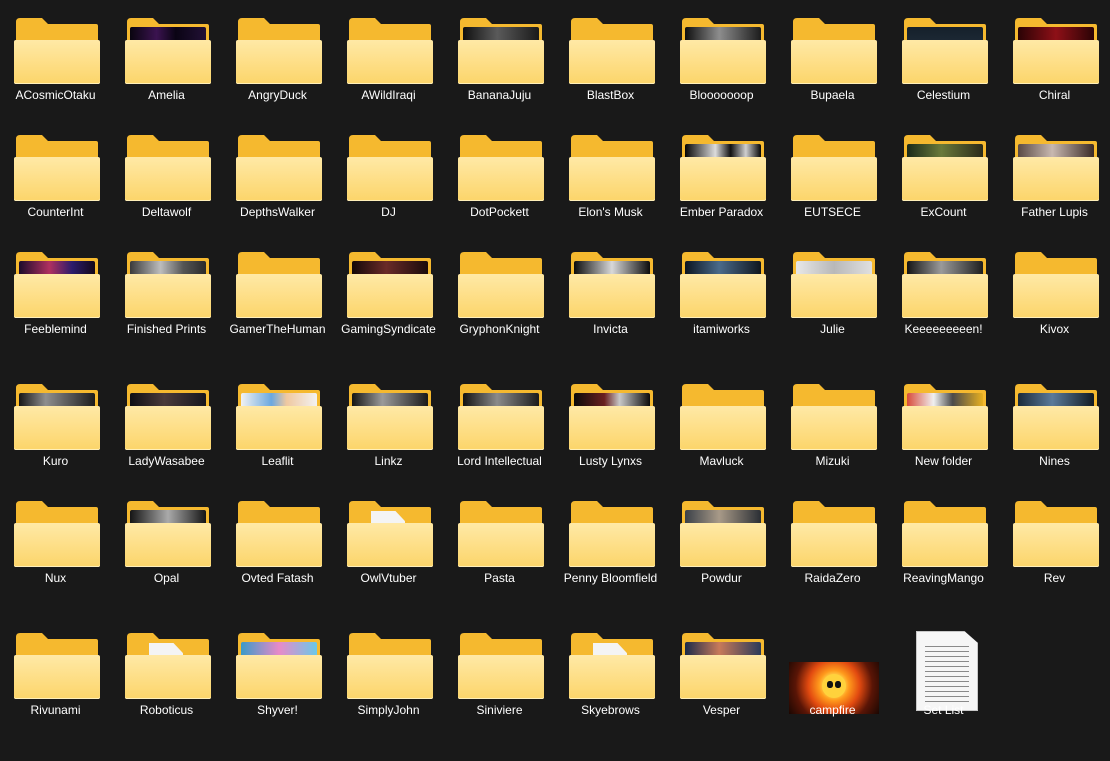 This screenshot has width=1110, height=761. What do you see at coordinates (277, 672) in the screenshot?
I see `explorer-item-shyver-: Shyver!` at bounding box center [277, 672].